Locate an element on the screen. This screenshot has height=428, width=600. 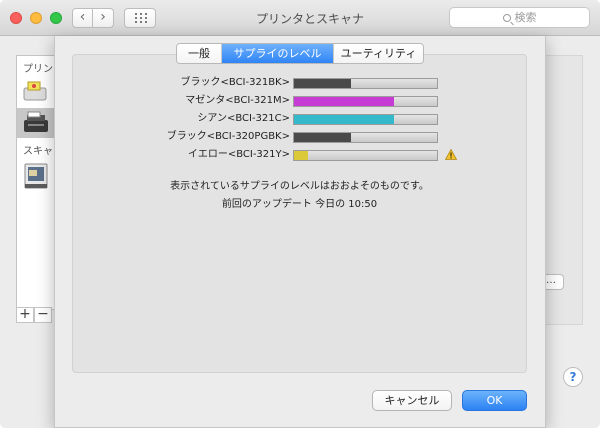
tab-supply-levels: サプライのレベル is located at coordinates (277, 53).